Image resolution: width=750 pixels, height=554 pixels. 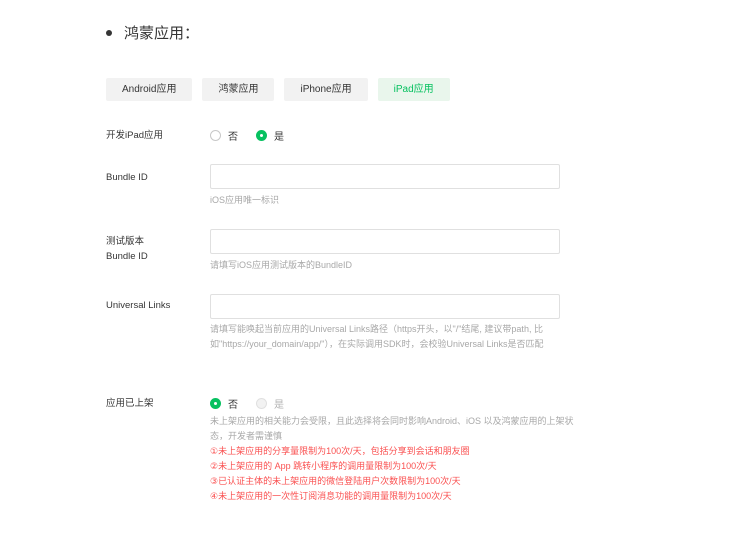 I want to click on listed-label: 应用已上架, so click(x=130, y=403).